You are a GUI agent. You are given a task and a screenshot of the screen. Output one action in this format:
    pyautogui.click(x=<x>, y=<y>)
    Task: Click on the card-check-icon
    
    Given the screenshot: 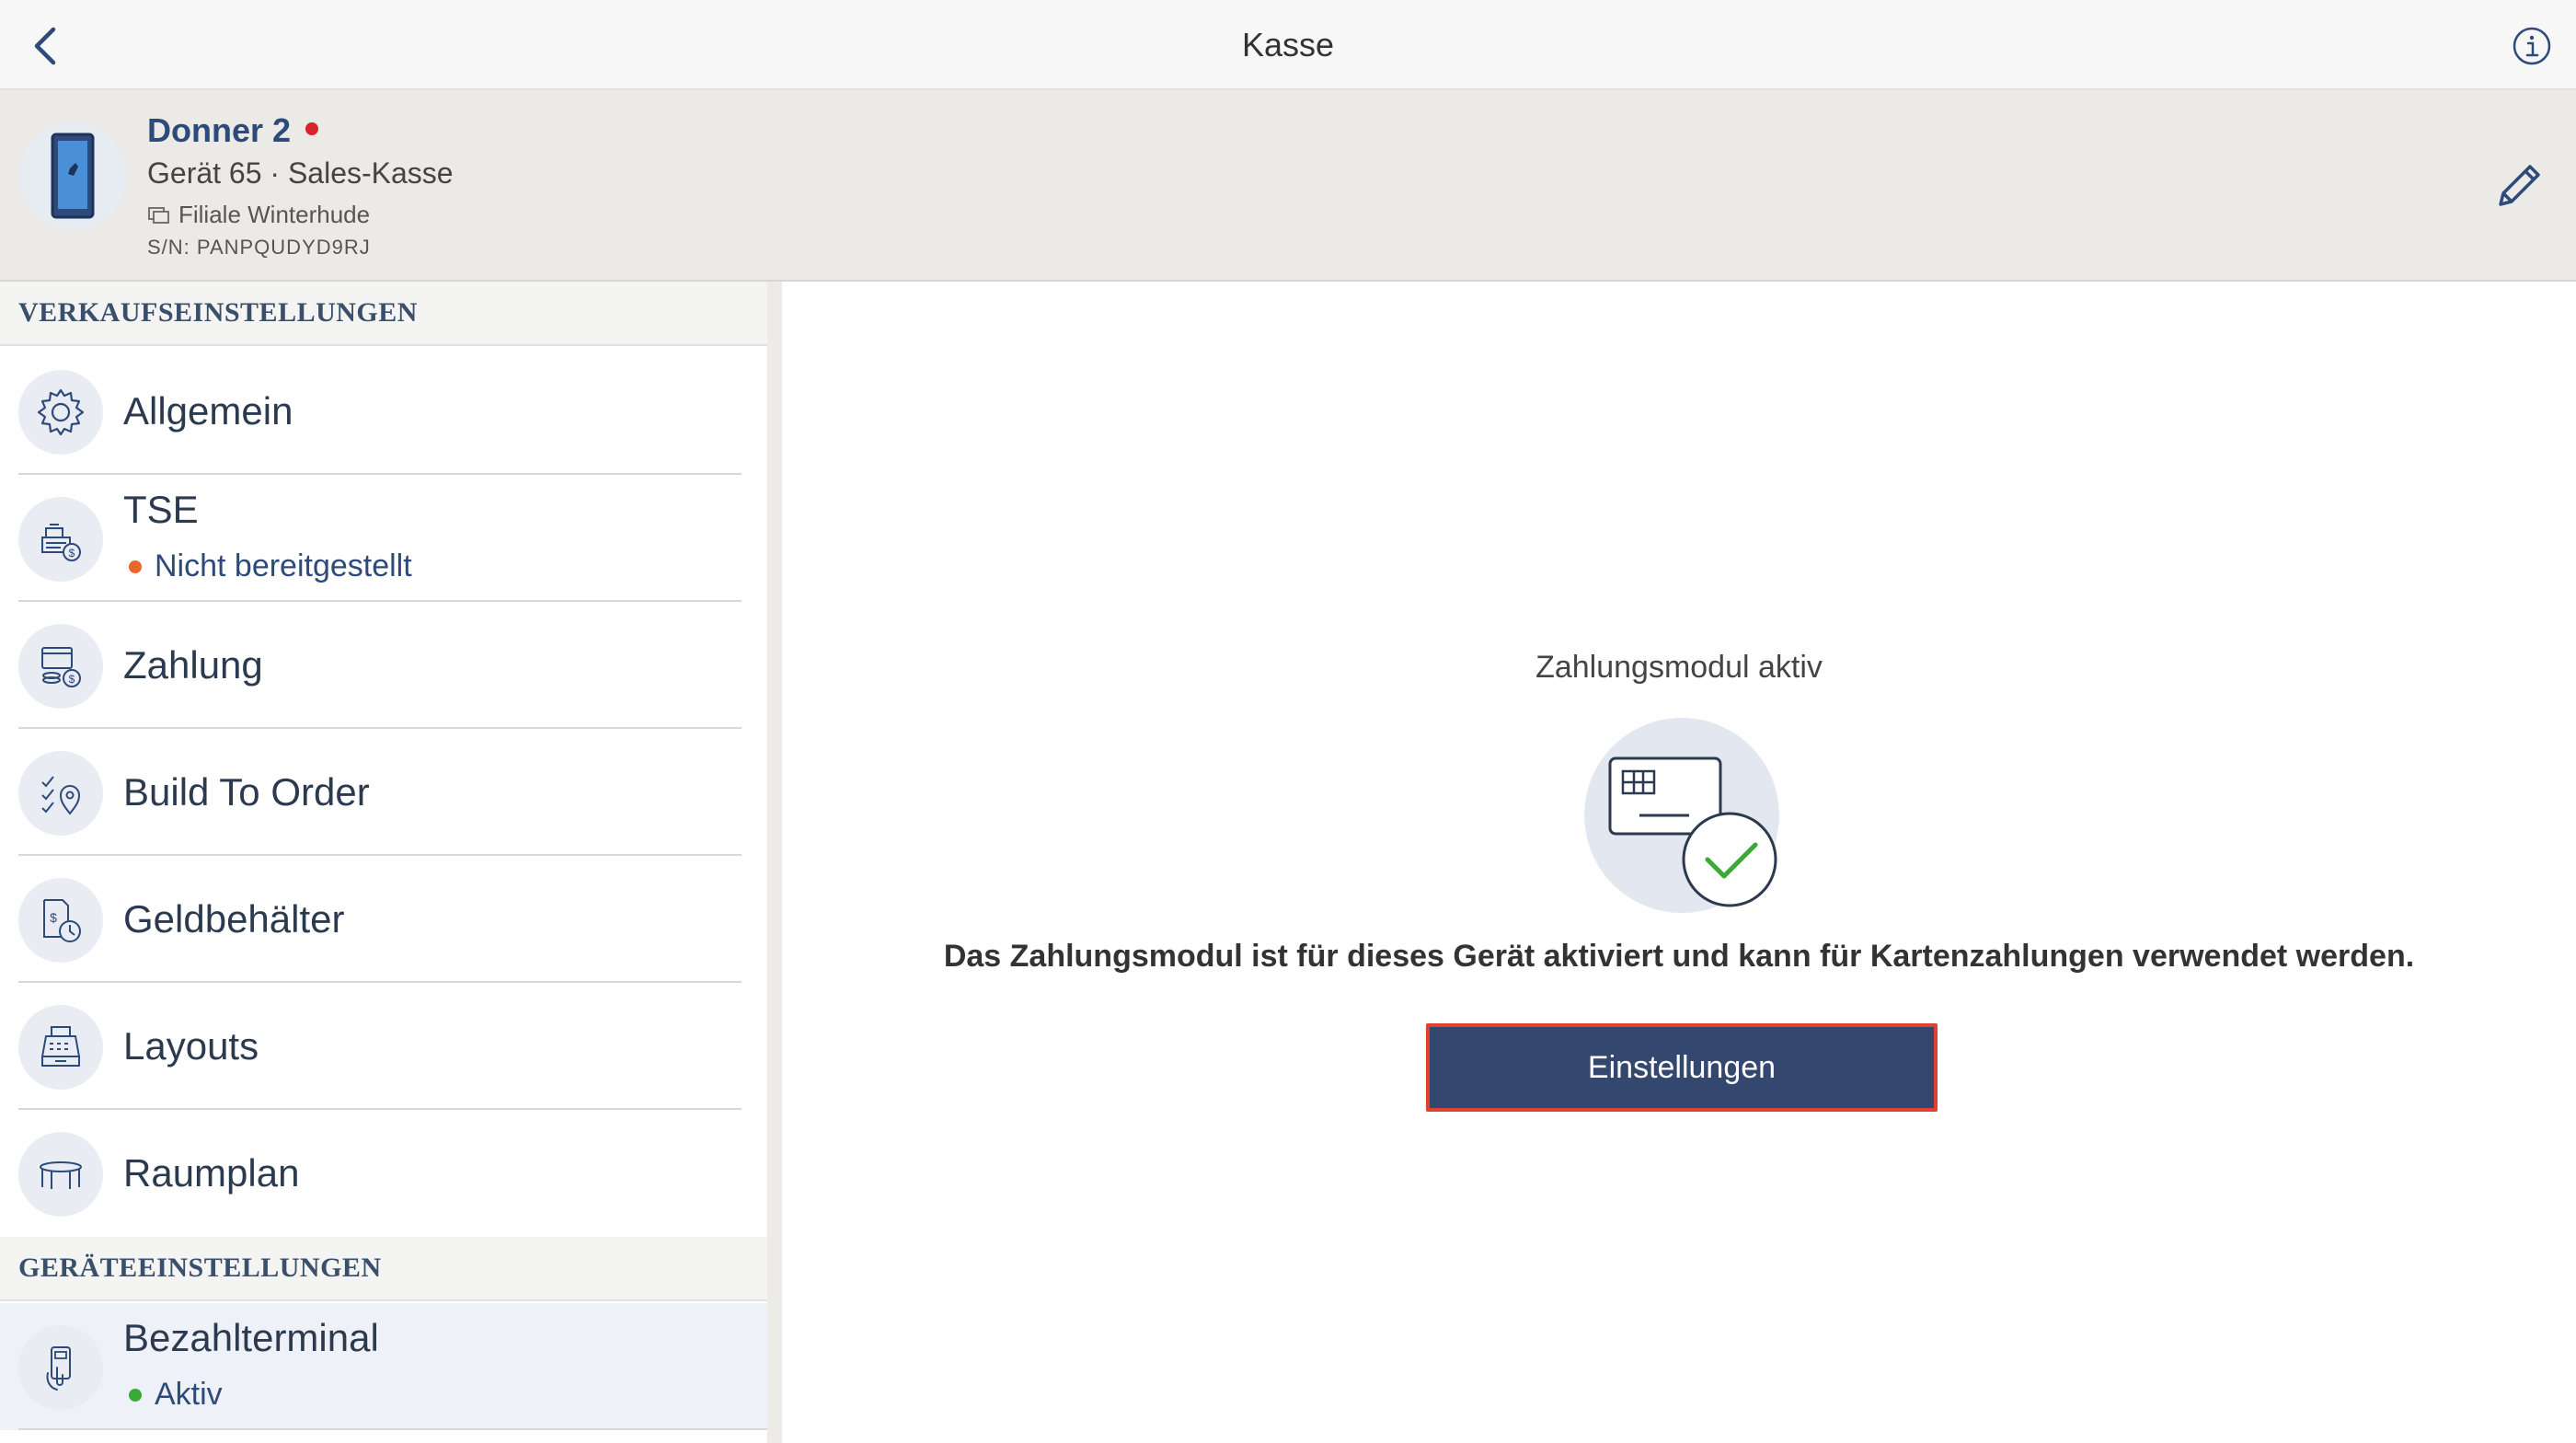 What is the action you would take?
    pyautogui.click(x=1681, y=815)
    